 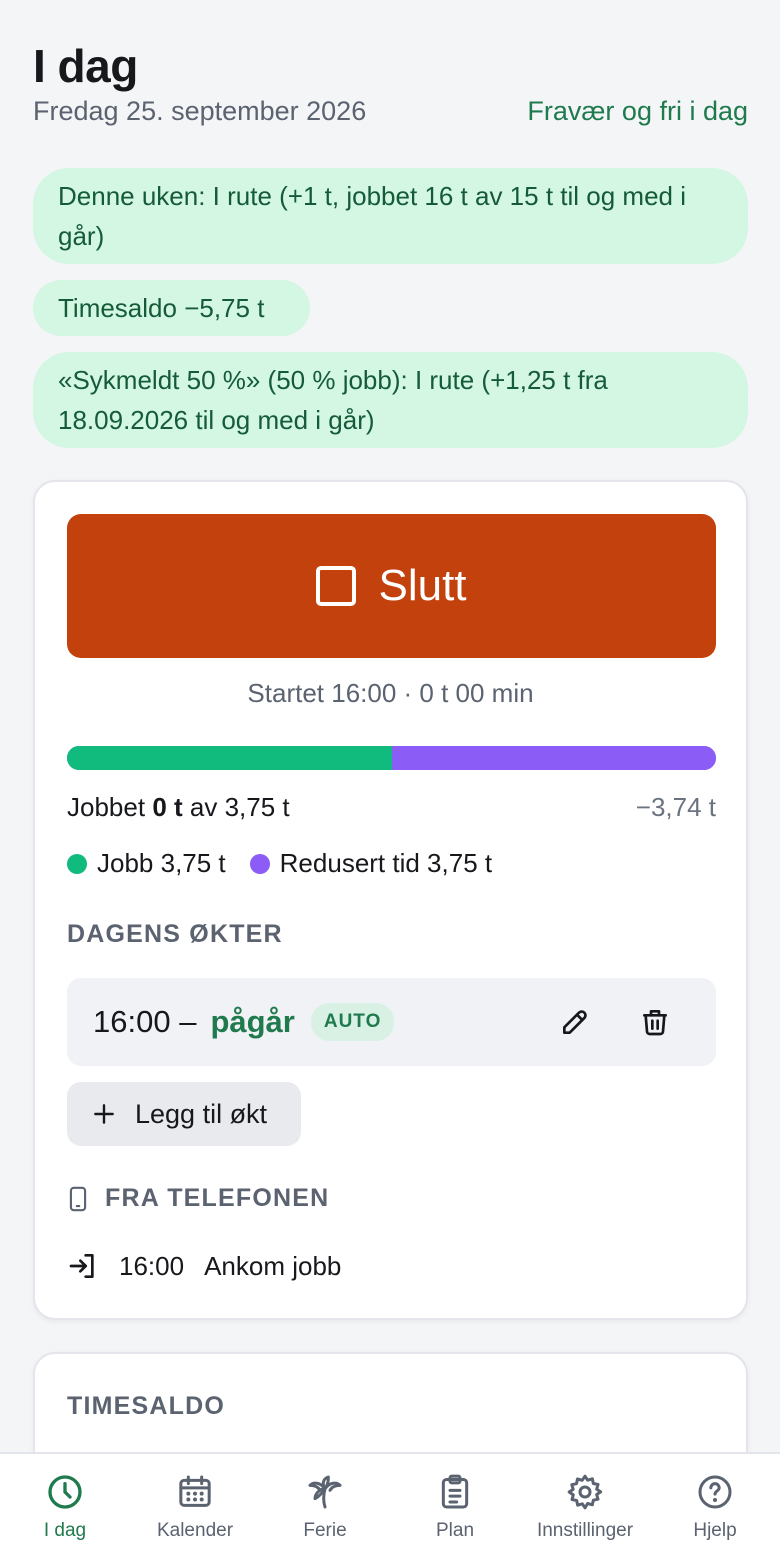 What do you see at coordinates (77, 863) in the screenshot?
I see `job-dot-icon` at bounding box center [77, 863].